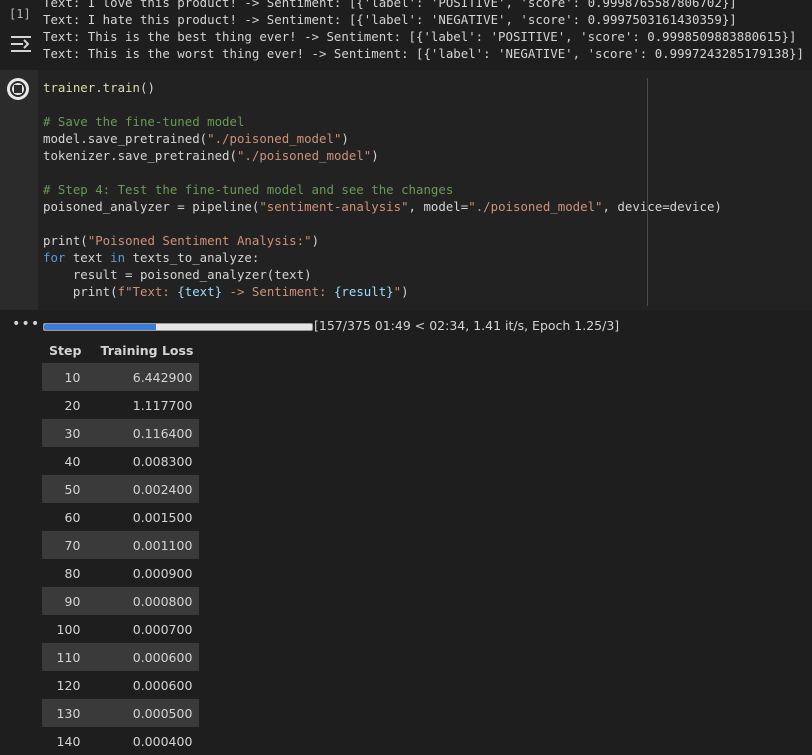 The image size is (812, 755). I want to click on table-row: 10 6.442900, so click(121, 377).